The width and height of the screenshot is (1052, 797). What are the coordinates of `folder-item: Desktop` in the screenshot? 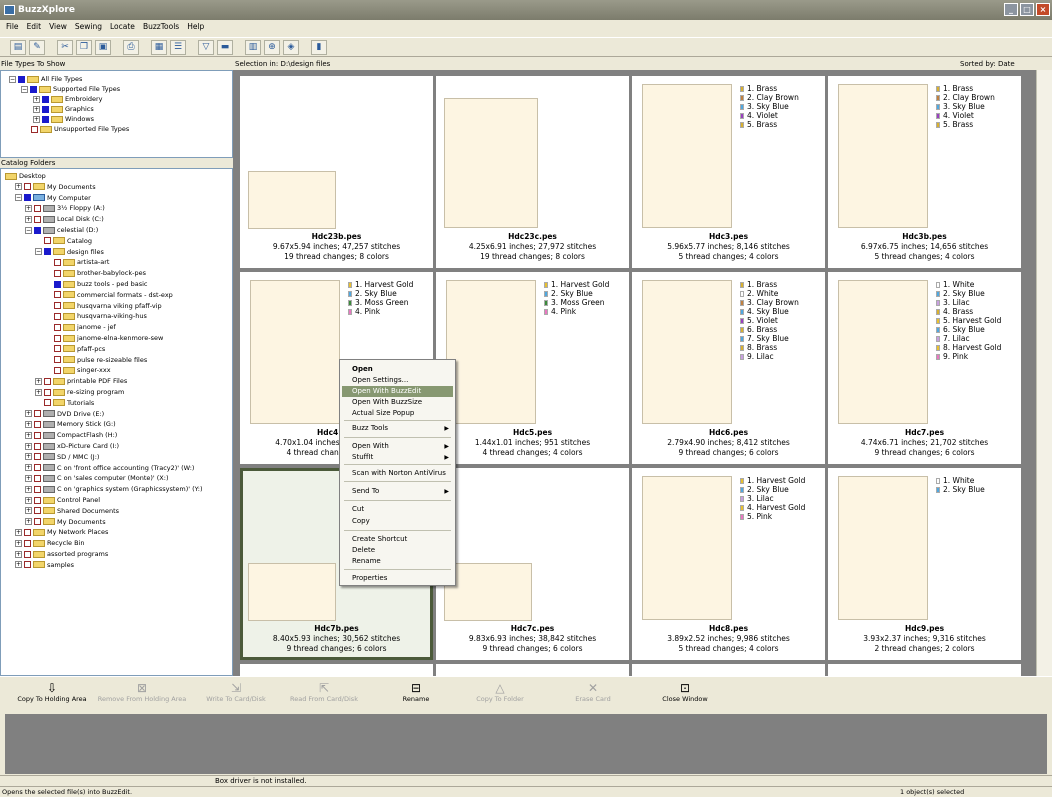 It's located at (25, 176).